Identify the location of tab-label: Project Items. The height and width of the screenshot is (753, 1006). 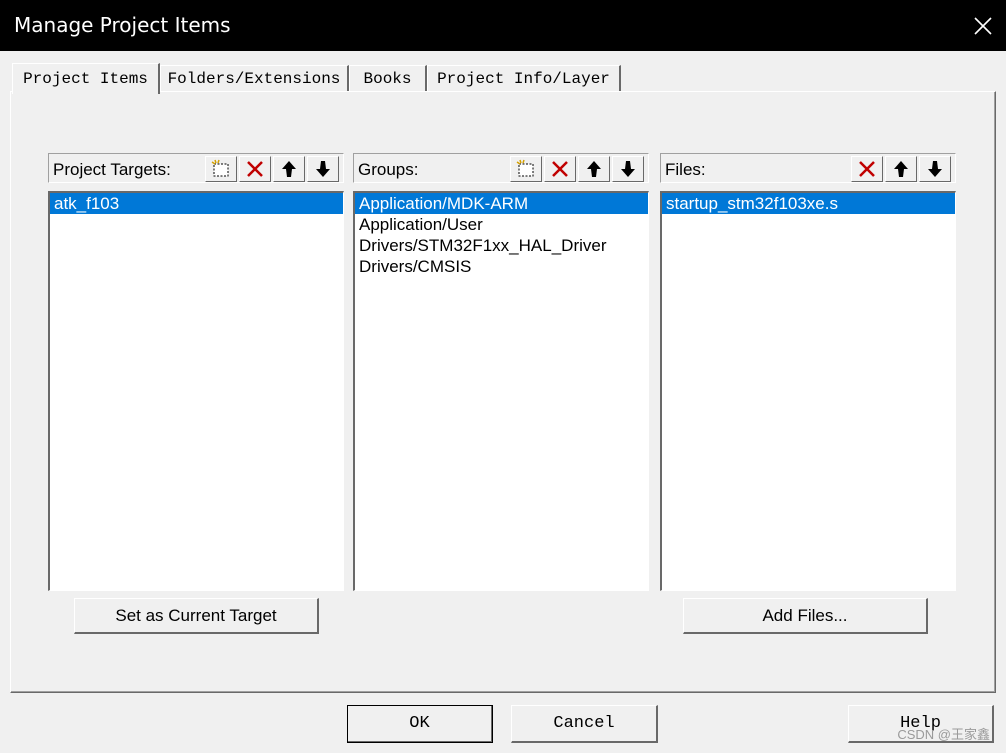
(85, 79).